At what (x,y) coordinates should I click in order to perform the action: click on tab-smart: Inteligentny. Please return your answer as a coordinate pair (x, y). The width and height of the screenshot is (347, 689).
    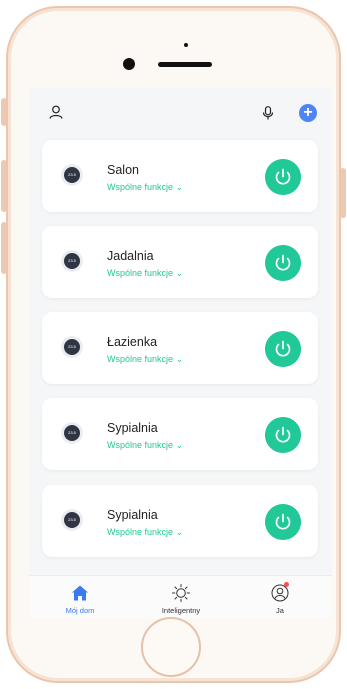
    Looking at the image, I should click on (181, 597).